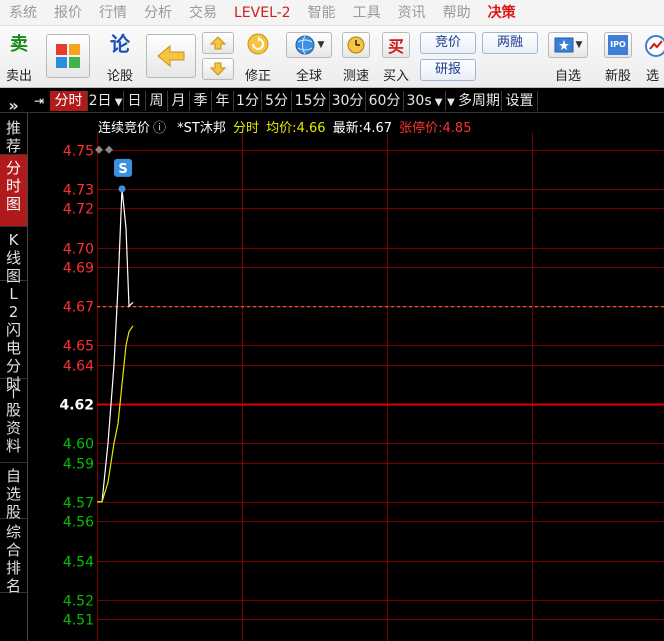  I want to click on left-nav-item-3: L2闪电分时, so click(13, 337).